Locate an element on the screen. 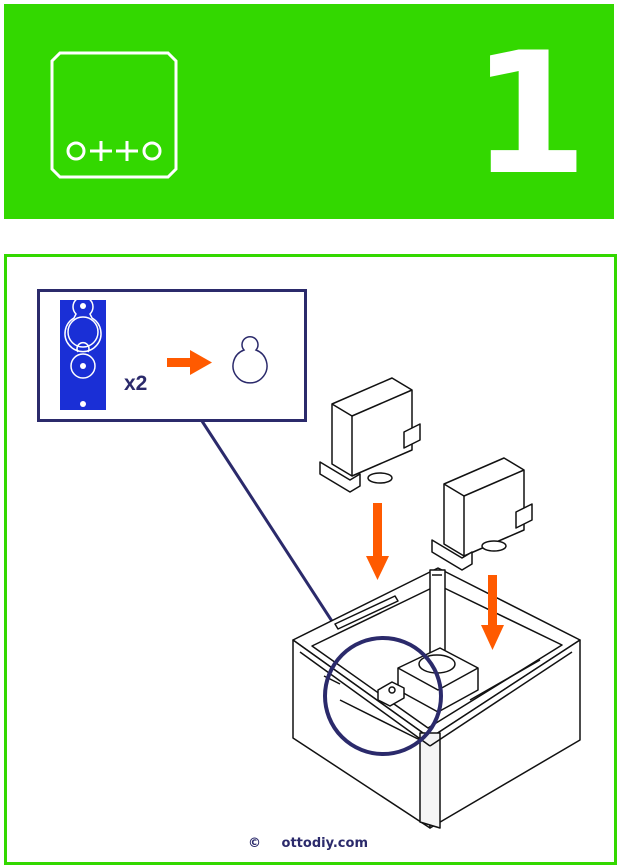  down-arrow-icon is located at coordinates (377, 541).